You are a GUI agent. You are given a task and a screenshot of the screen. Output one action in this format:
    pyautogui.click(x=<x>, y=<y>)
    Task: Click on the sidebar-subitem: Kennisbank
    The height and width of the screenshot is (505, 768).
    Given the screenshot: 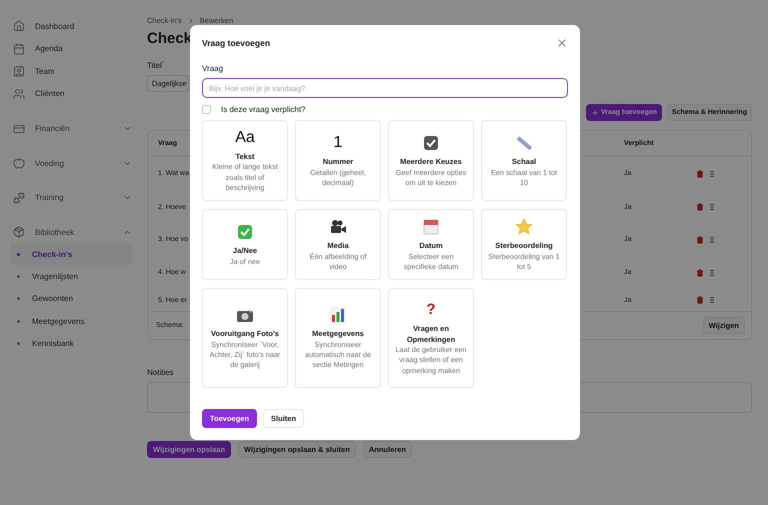 What is the action you would take?
    pyautogui.click(x=71, y=343)
    